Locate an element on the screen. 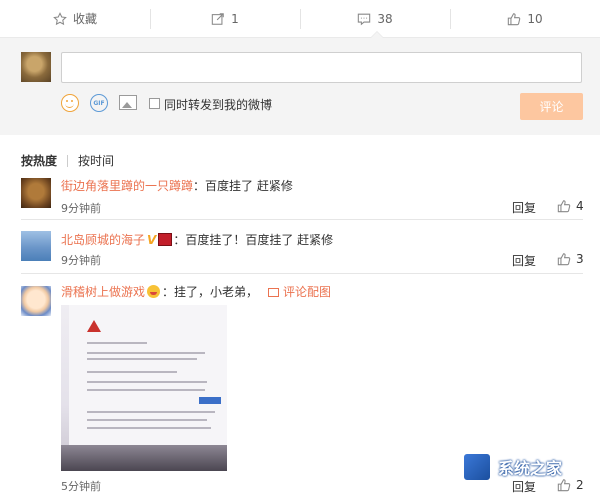  comment-like-count: 4 is located at coordinates (580, 206).